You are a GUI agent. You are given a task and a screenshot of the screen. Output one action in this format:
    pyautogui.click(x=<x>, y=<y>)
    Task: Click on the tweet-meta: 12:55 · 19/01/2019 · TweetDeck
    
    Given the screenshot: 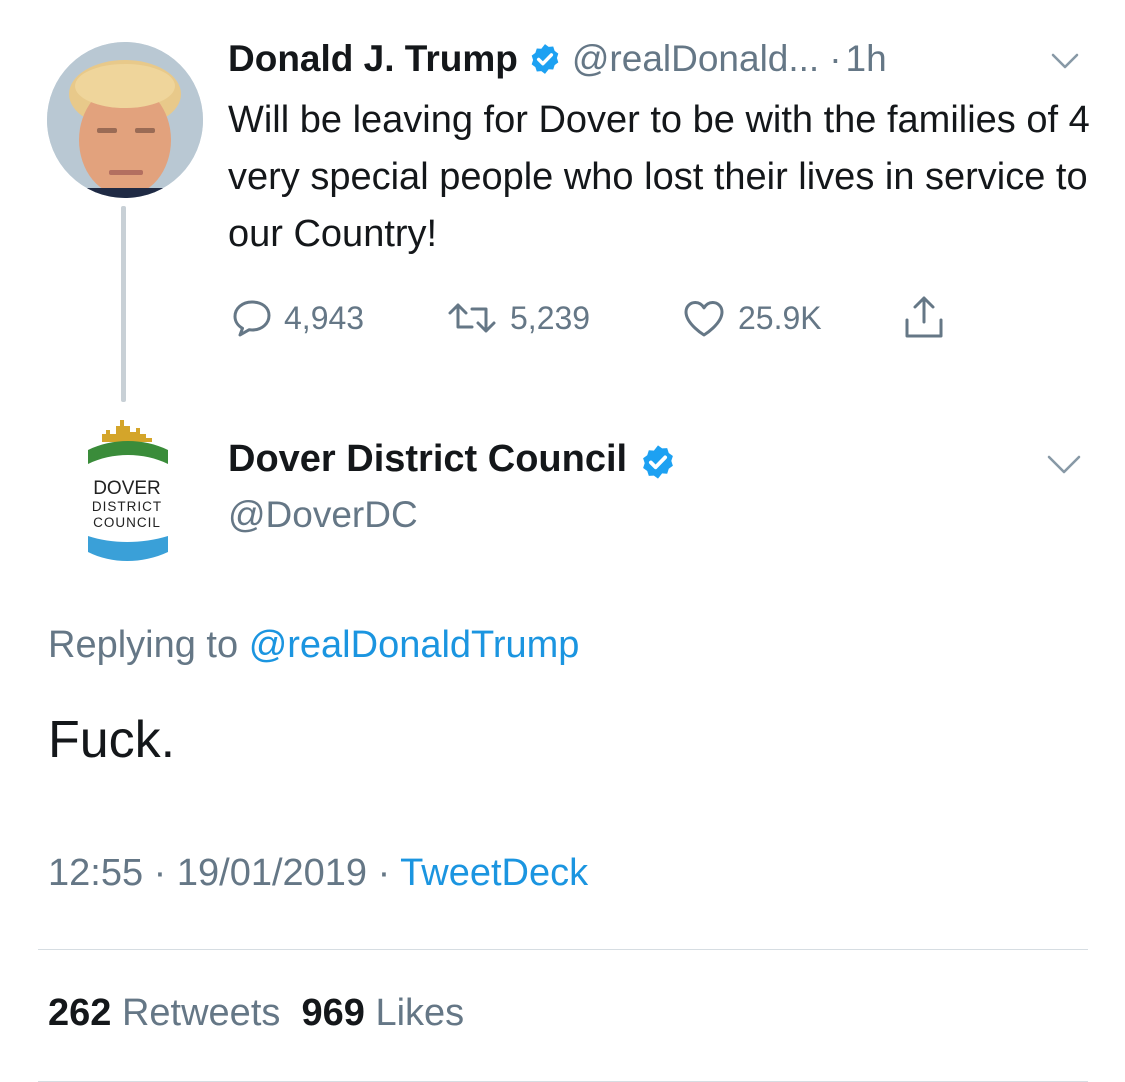 What is the action you would take?
    pyautogui.click(x=318, y=873)
    